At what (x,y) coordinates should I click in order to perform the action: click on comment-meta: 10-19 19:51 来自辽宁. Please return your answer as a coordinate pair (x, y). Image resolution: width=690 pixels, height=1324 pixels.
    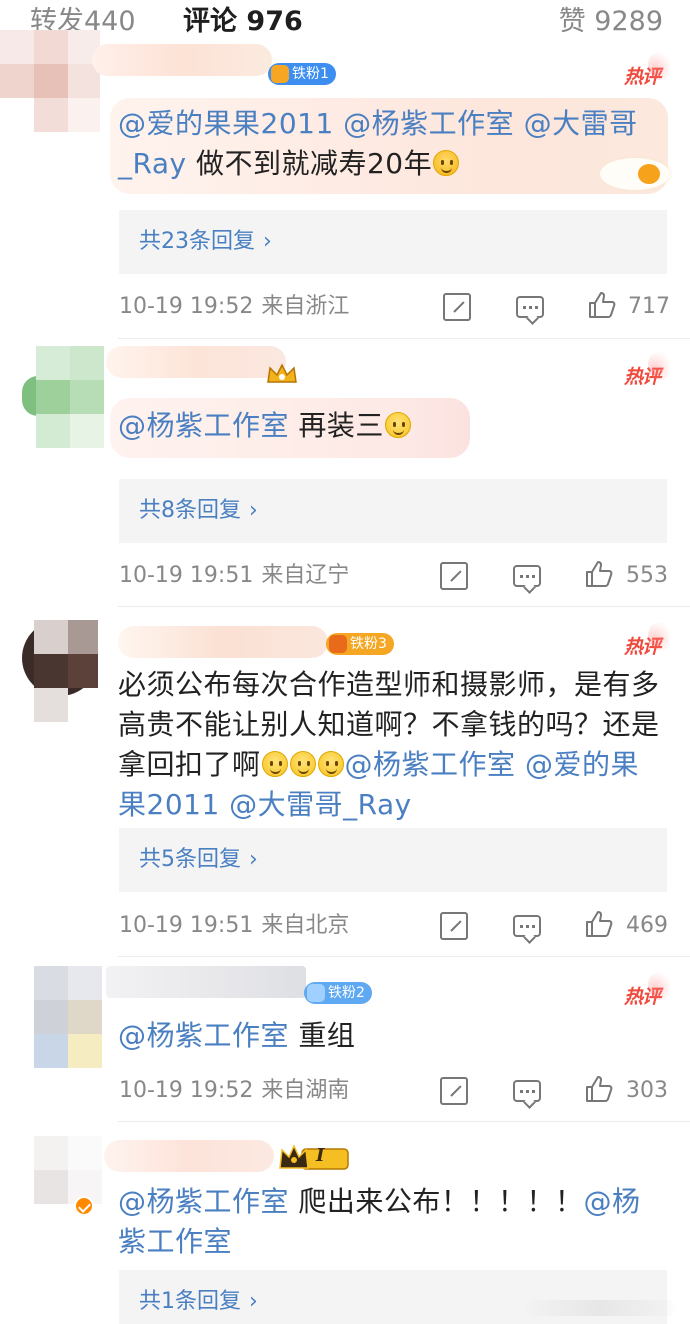
    Looking at the image, I should click on (234, 576).